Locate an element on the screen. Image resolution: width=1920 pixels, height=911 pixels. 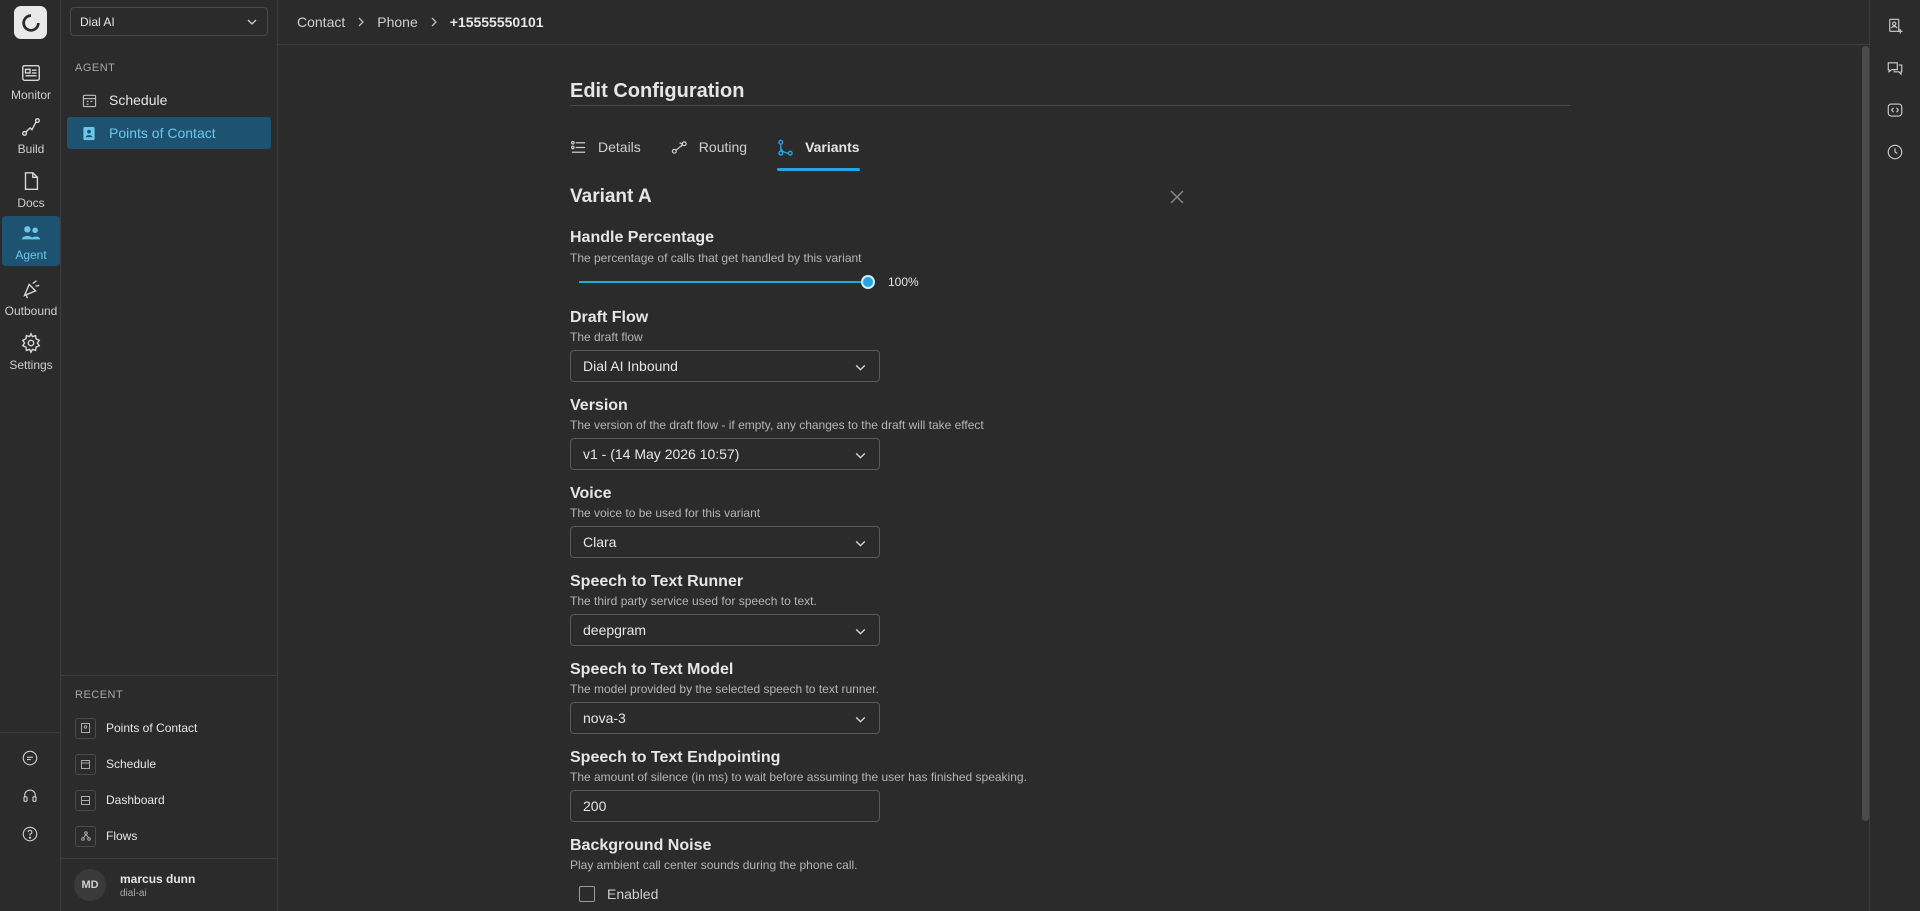
contact-icon is located at coordinates (89, 133).